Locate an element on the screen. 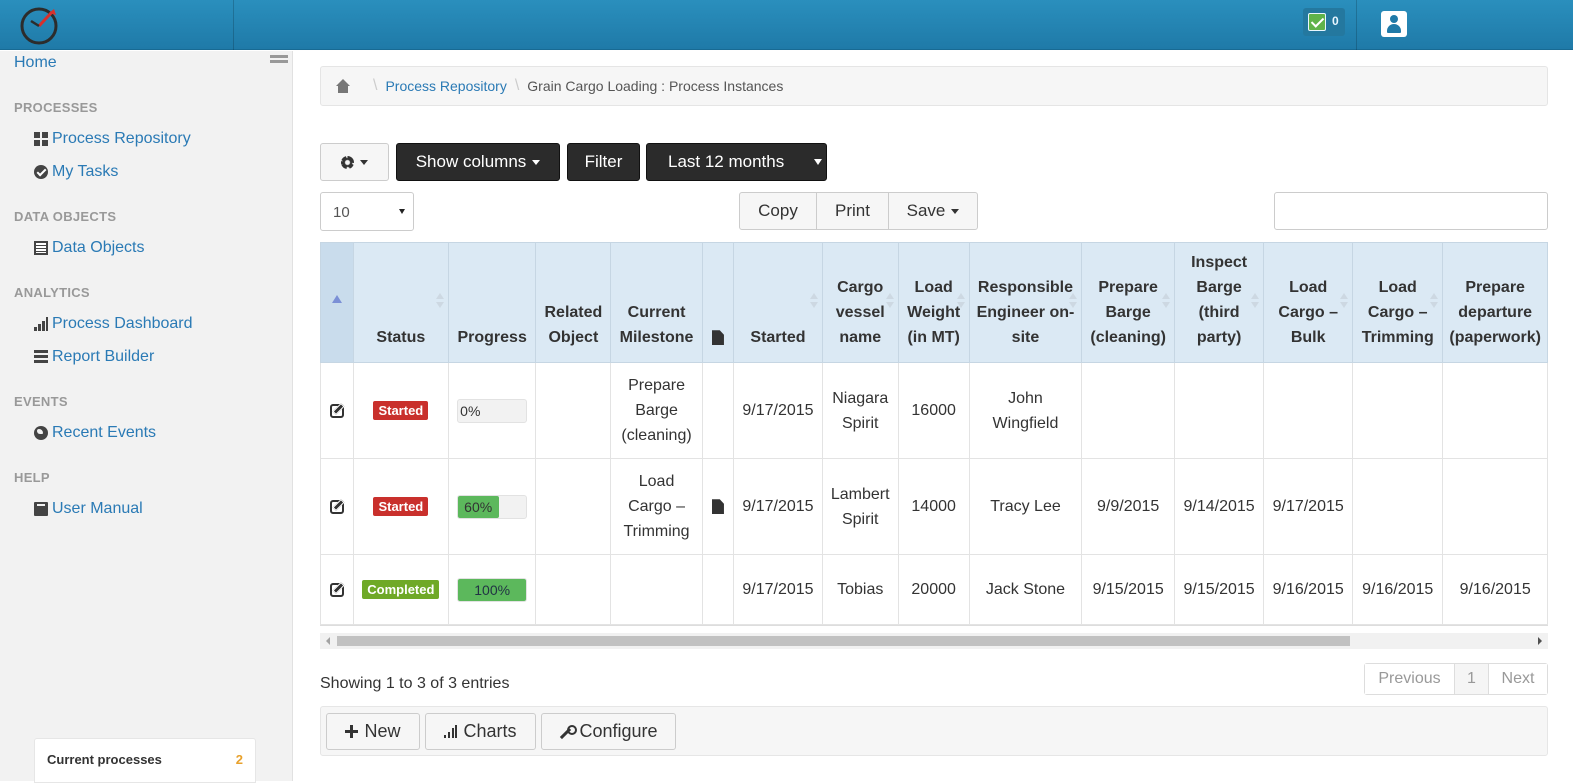  wrench-icon is located at coordinates (568, 731).